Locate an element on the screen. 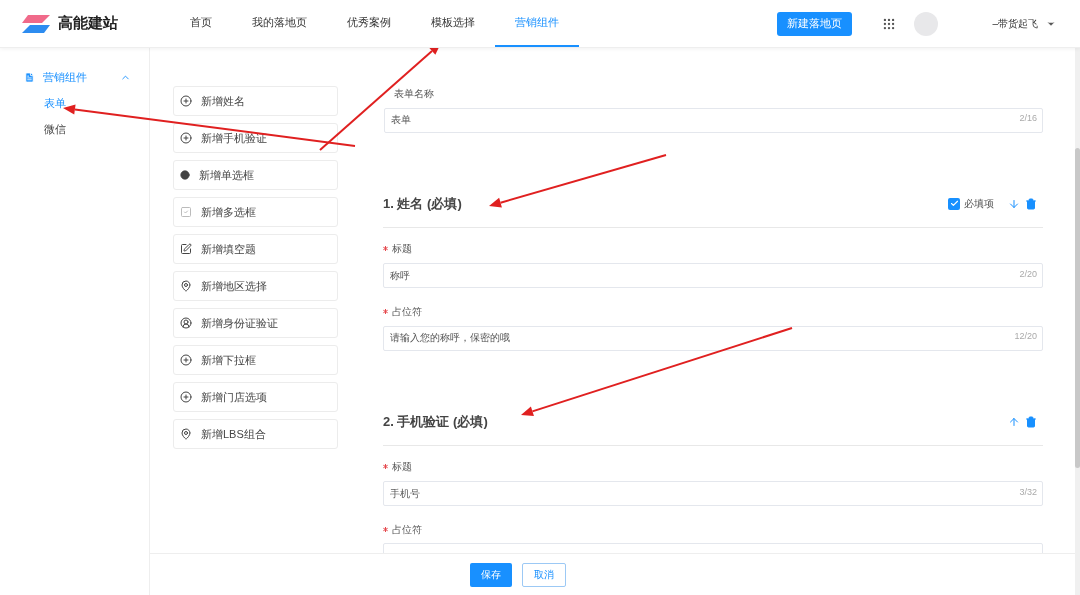 Image resolution: width=1080 pixels, height=595 pixels. radio-icon is located at coordinates (185, 175).